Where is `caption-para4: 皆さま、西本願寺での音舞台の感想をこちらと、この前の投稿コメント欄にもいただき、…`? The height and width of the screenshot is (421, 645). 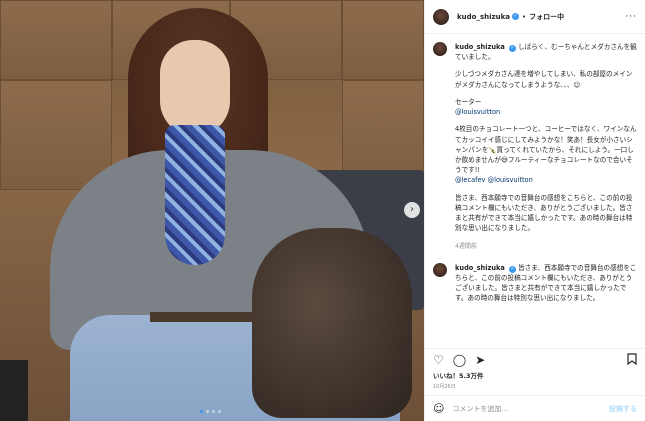 caption-para4: 皆さま、西本願寺での音舞台の感想をこちらと、この前の投稿コメント欄にもいただき、… is located at coordinates (544, 213).